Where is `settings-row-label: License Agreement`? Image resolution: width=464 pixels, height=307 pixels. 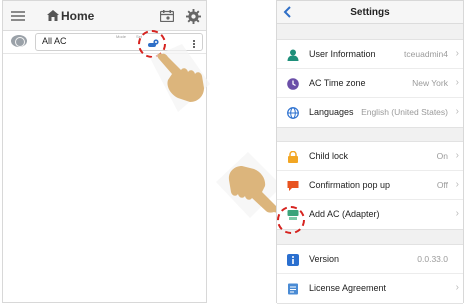
settings-row-label: License Agreement is located at coordinates (348, 288).